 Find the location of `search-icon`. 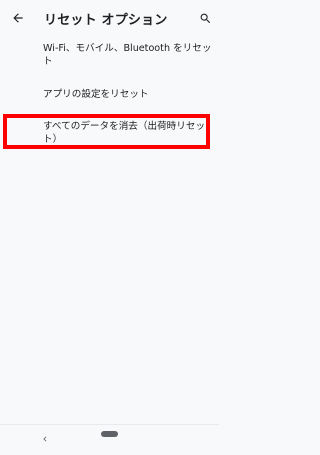

search-icon is located at coordinates (205, 18).